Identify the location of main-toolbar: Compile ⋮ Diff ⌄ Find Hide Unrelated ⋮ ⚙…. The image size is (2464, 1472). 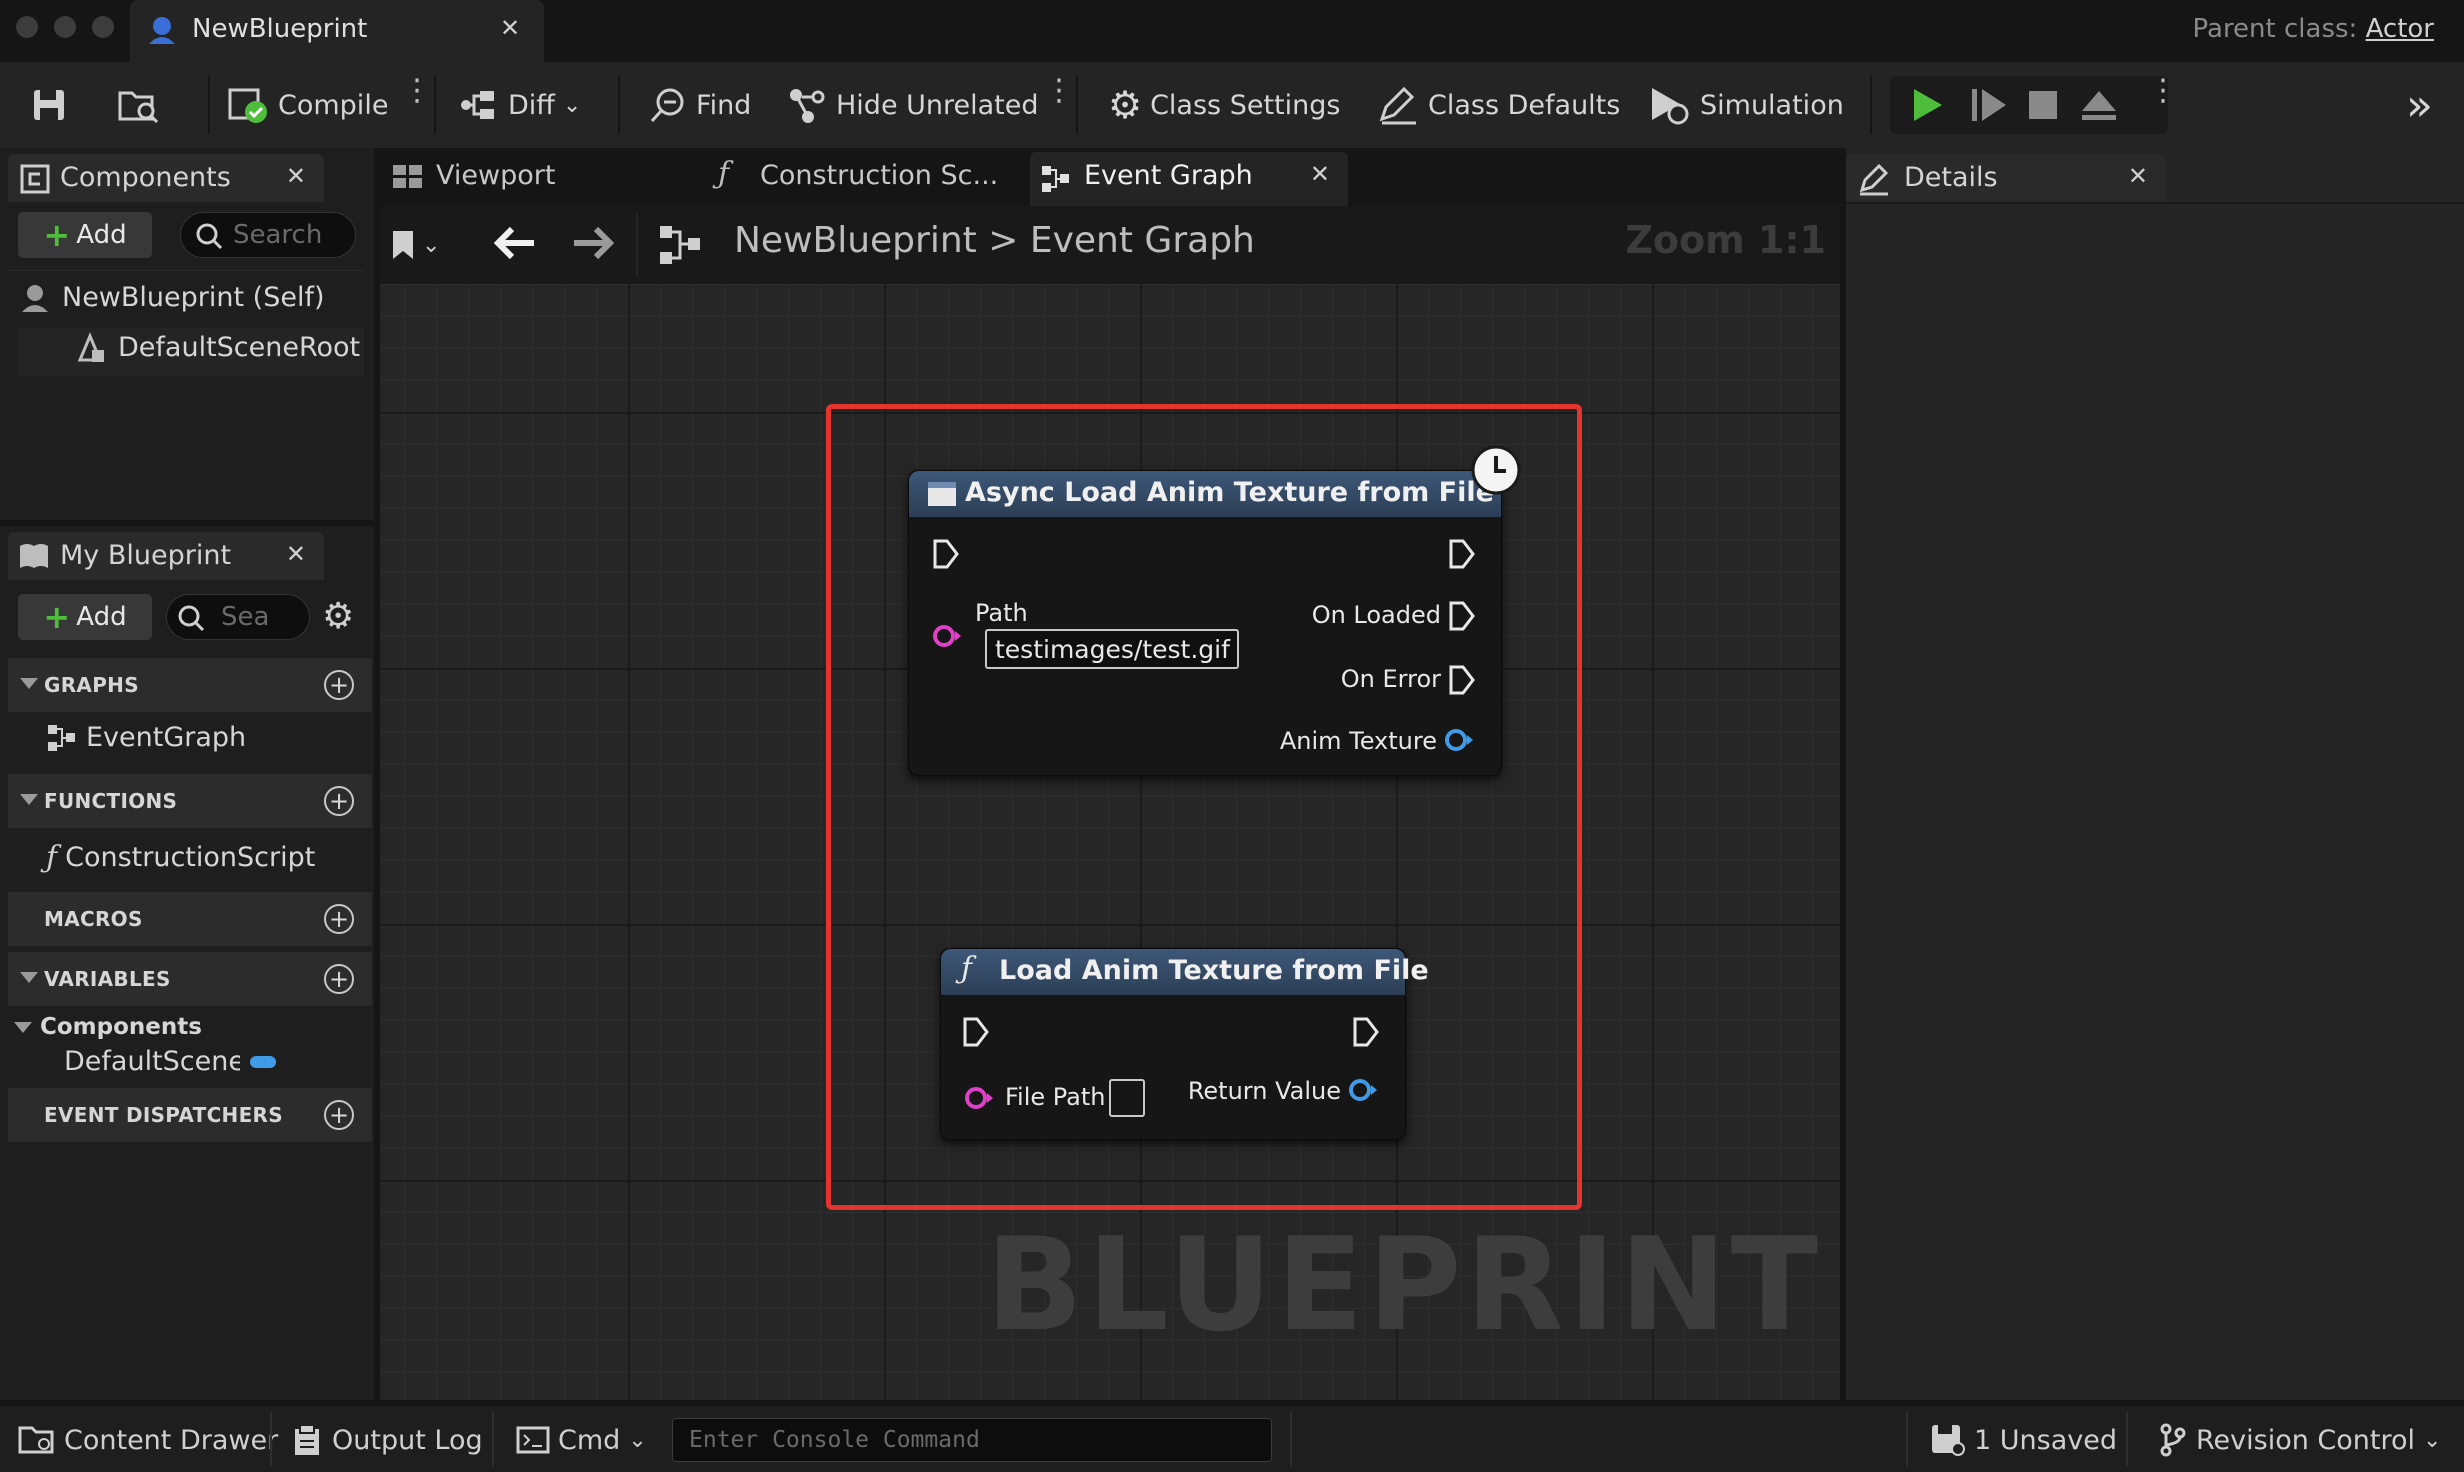
(1232, 105).